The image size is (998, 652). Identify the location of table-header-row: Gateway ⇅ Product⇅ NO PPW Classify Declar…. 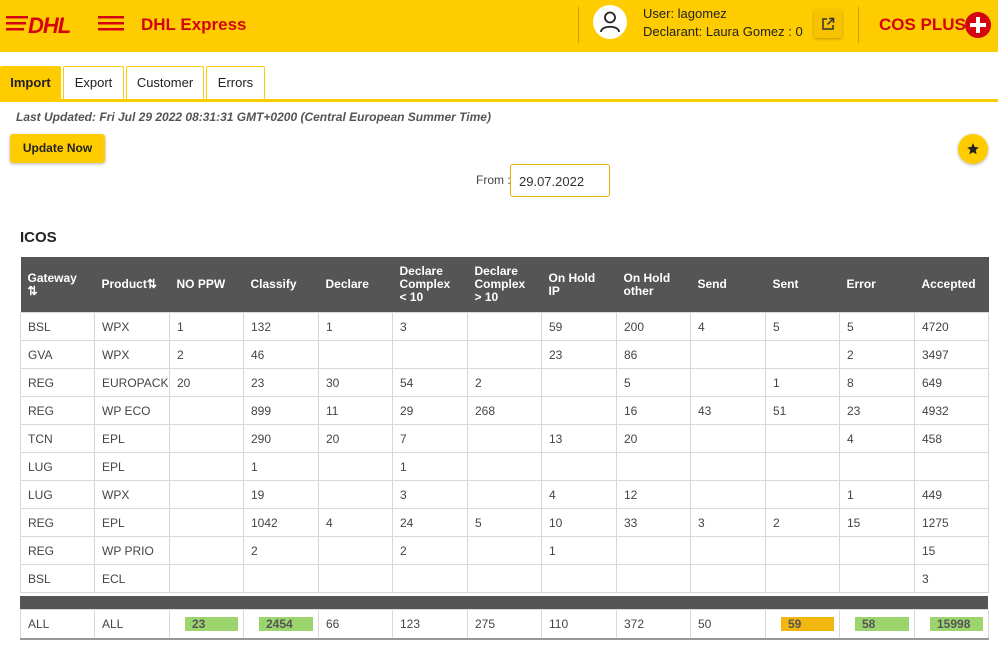
(504, 285).